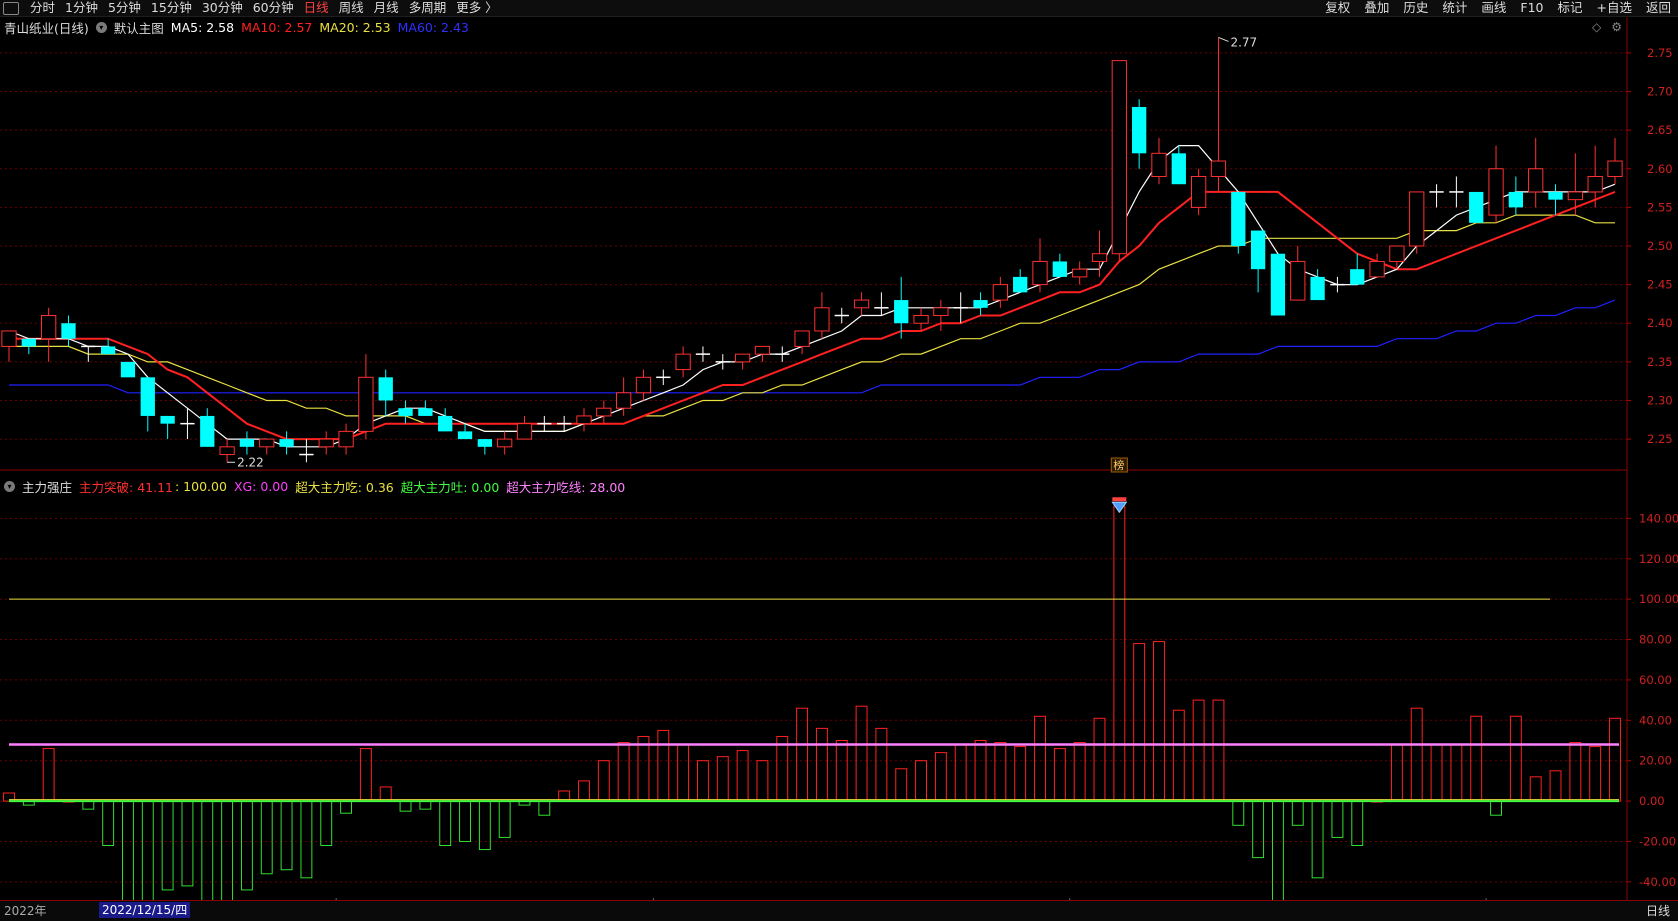  I want to click on period-tab-10: 更多 〉, so click(476, 8).